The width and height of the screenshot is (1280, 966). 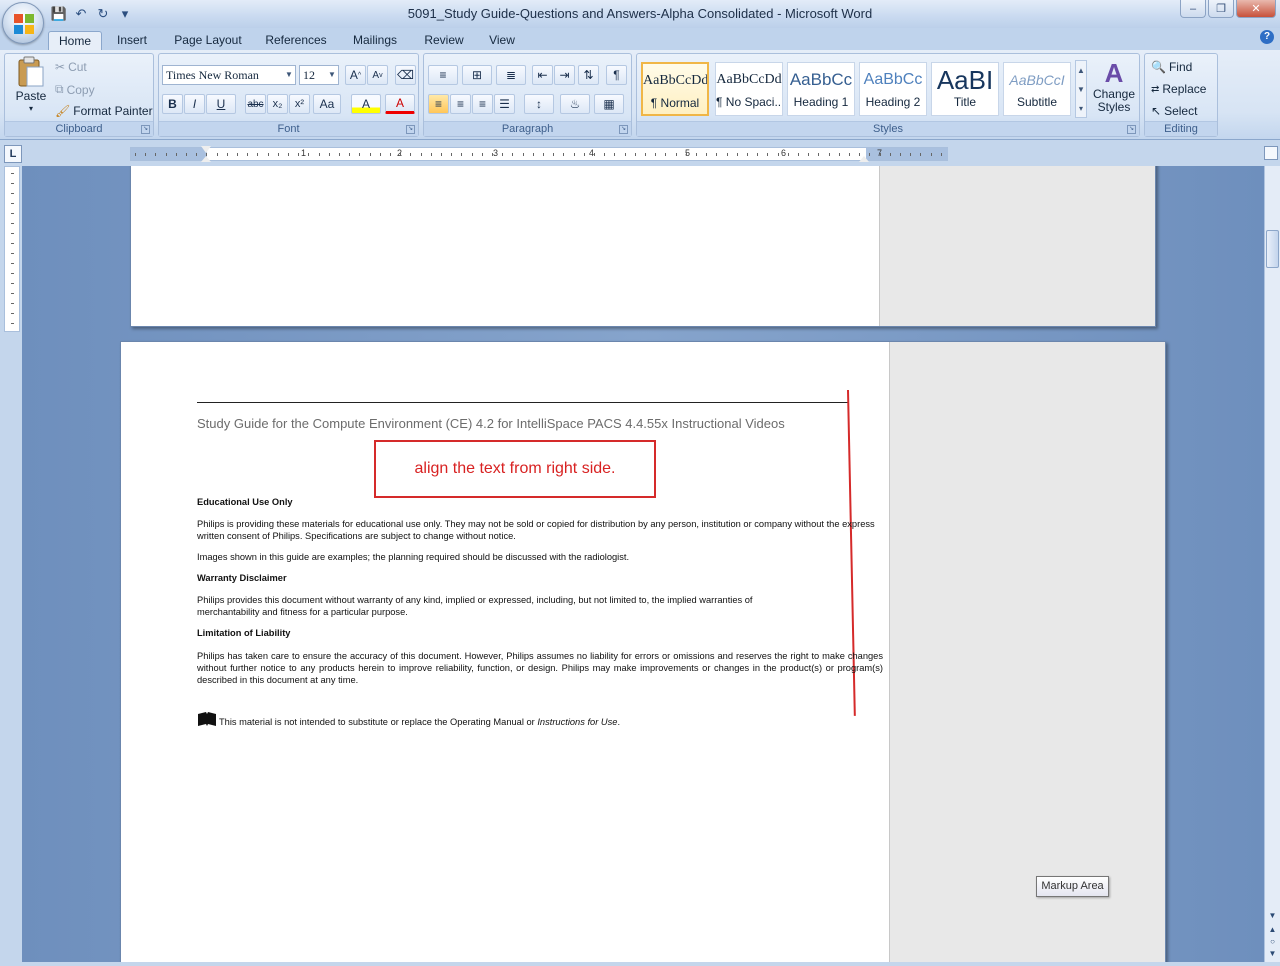 What do you see at coordinates (1271, 153) in the screenshot?
I see `view-ruler-icon` at bounding box center [1271, 153].